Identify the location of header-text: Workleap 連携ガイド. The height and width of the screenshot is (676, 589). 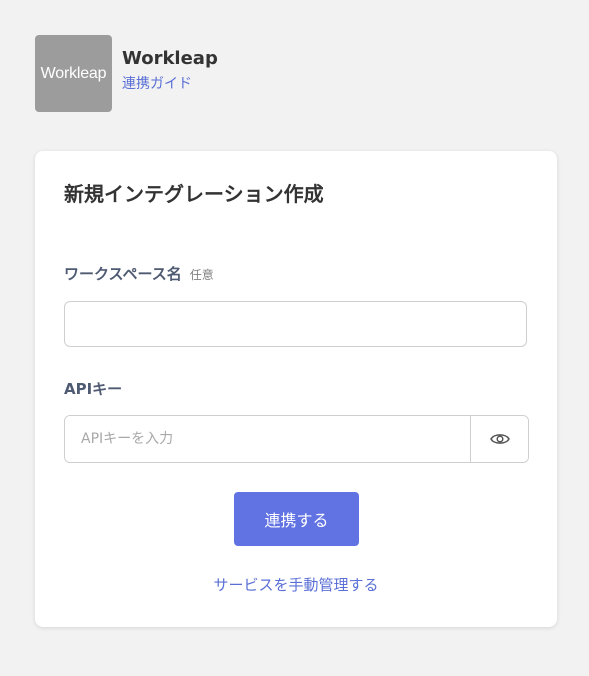
(170, 71).